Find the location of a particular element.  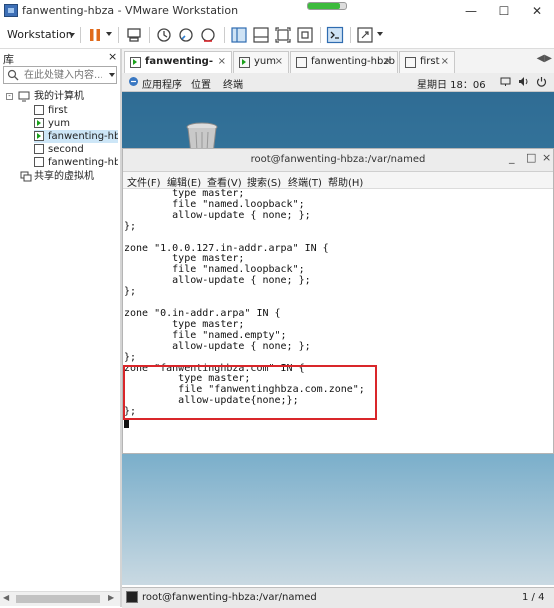

guest-taskbar: root@fanwenting-hbza:/var/named 1 / 4 is located at coordinates (338, 597).